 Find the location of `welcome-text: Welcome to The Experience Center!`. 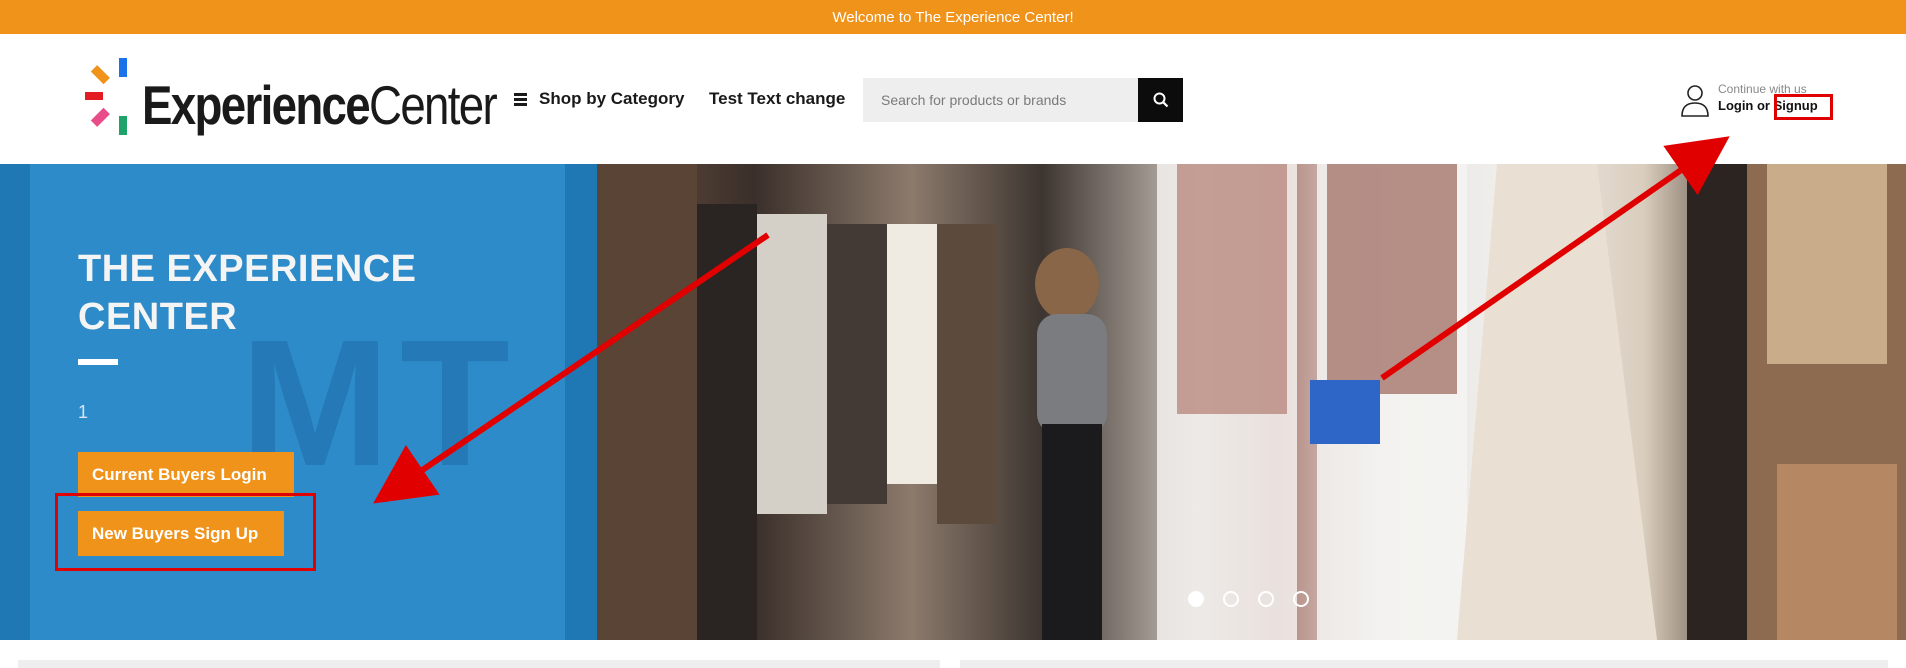

welcome-text: Welcome to The Experience Center! is located at coordinates (953, 17).